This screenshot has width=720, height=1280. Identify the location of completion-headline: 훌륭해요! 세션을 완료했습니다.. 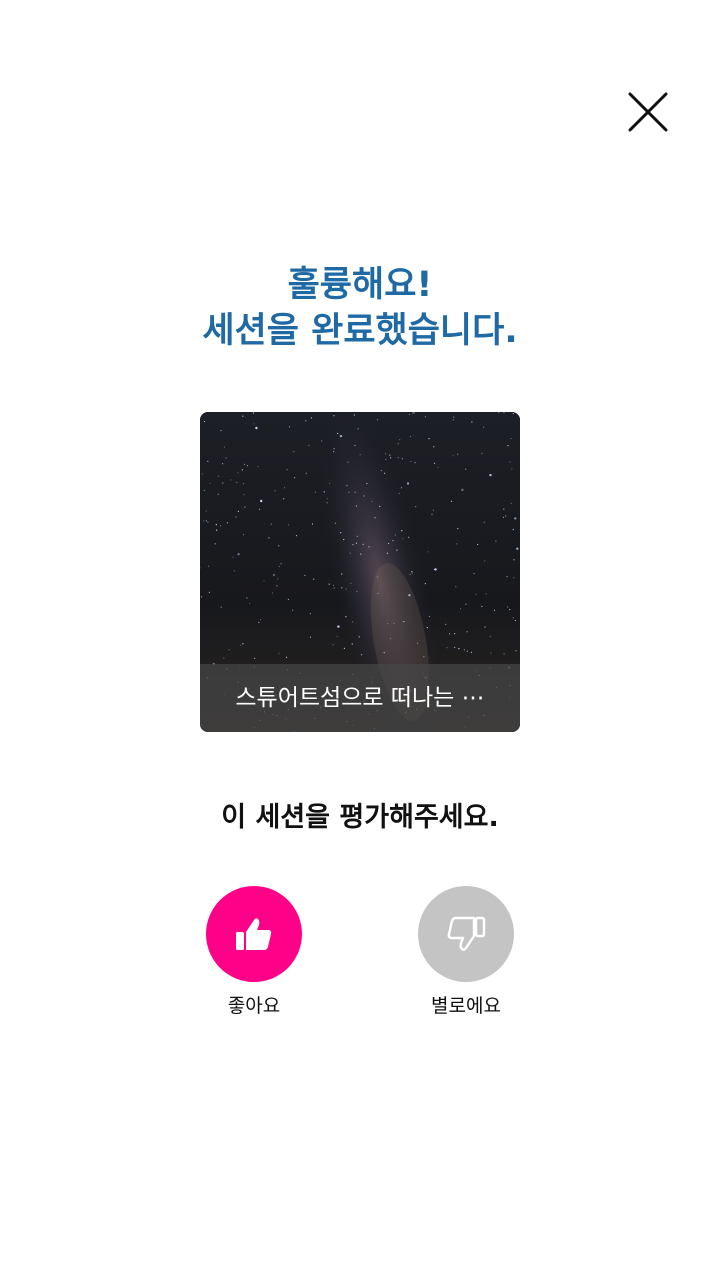
(360, 308).